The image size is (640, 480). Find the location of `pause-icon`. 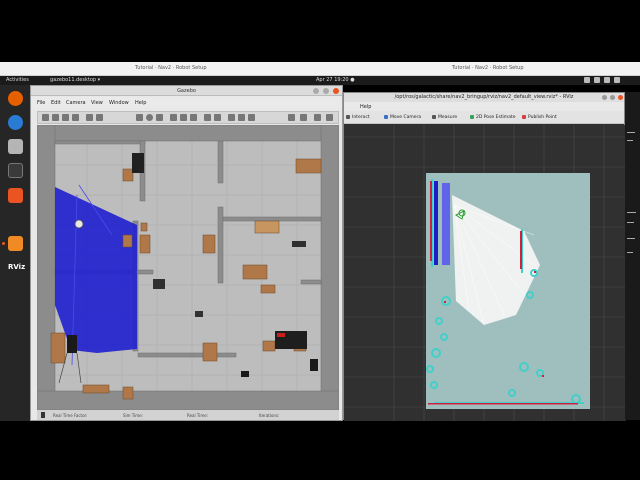

pause-icon is located at coordinates (43, 415).